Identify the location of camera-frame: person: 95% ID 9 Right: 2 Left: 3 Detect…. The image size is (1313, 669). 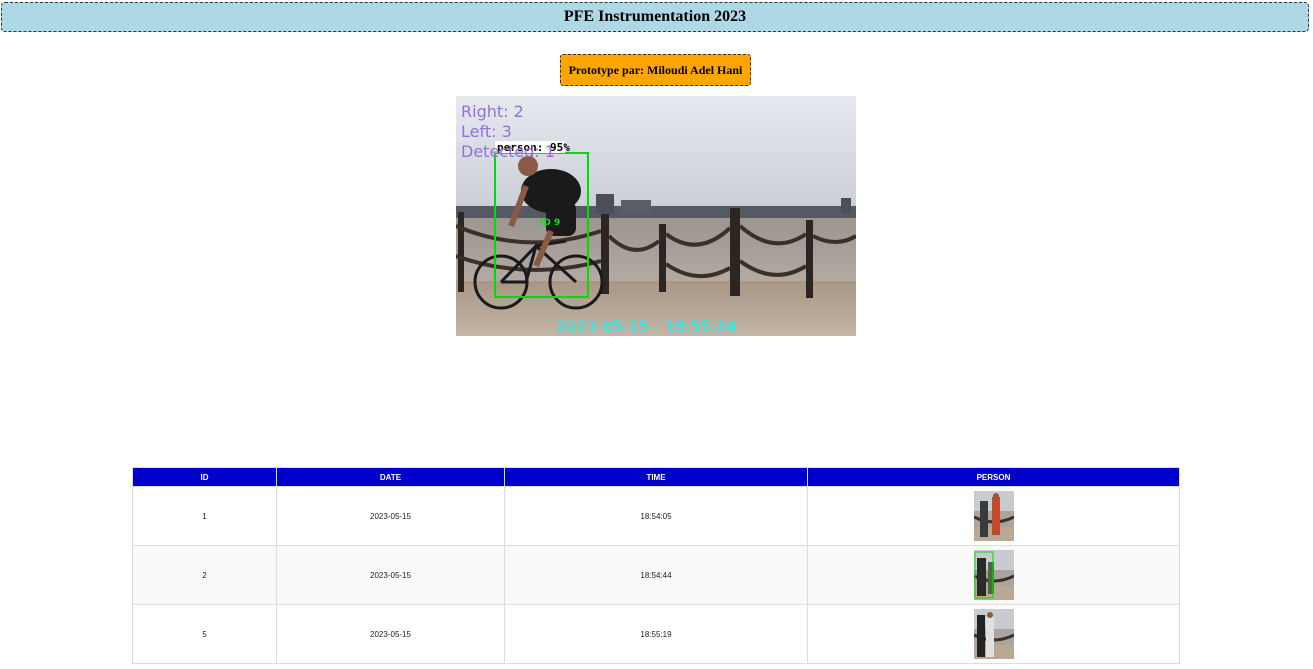
(656, 216).